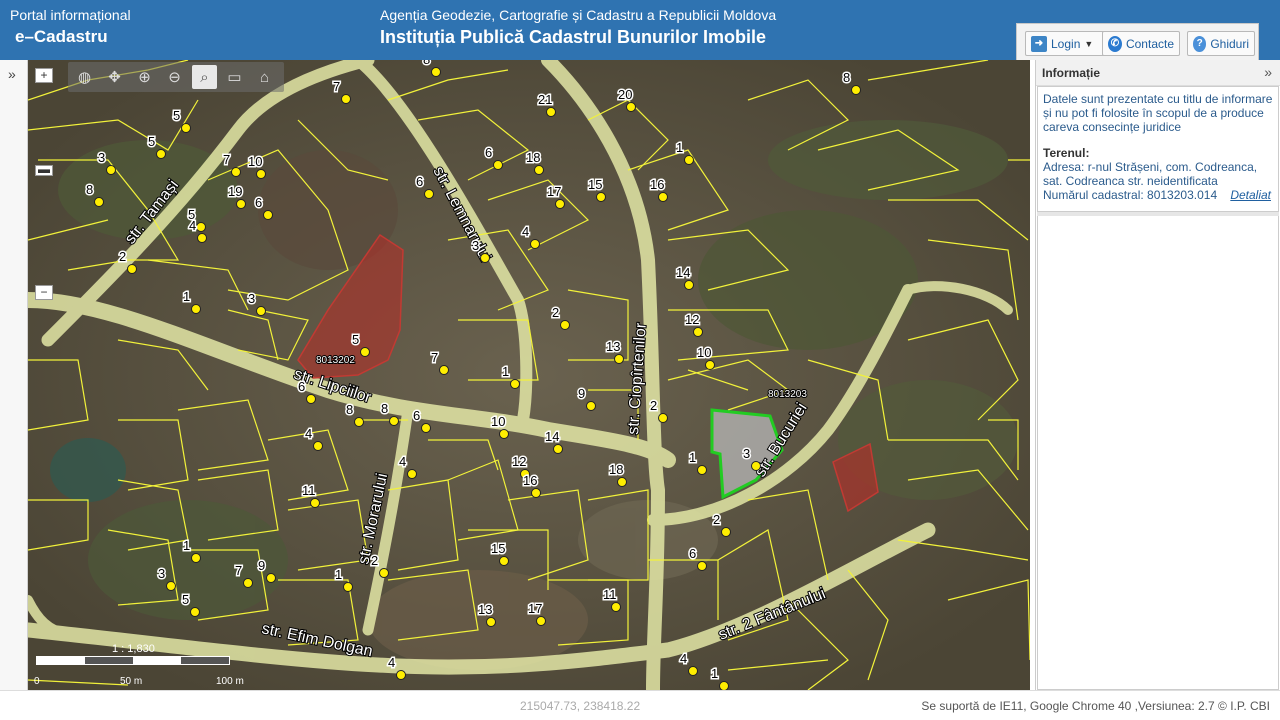  I want to click on left-sidebar-toggle: », so click(14, 375).